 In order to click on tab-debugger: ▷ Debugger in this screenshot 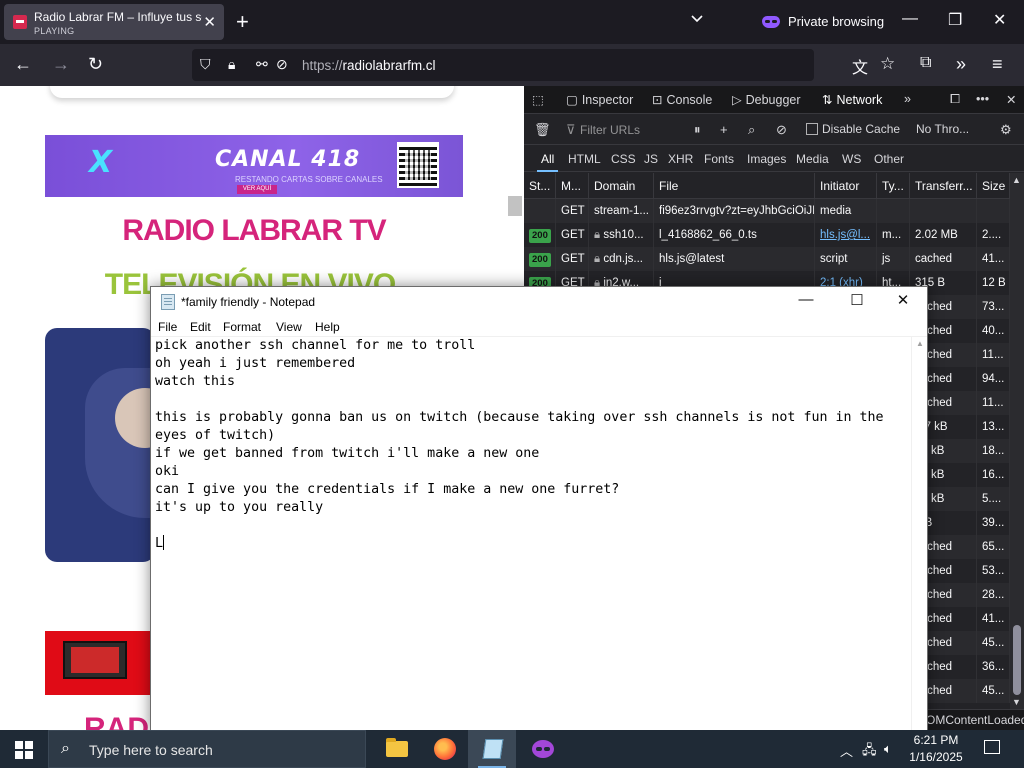, I will do `click(766, 99)`.